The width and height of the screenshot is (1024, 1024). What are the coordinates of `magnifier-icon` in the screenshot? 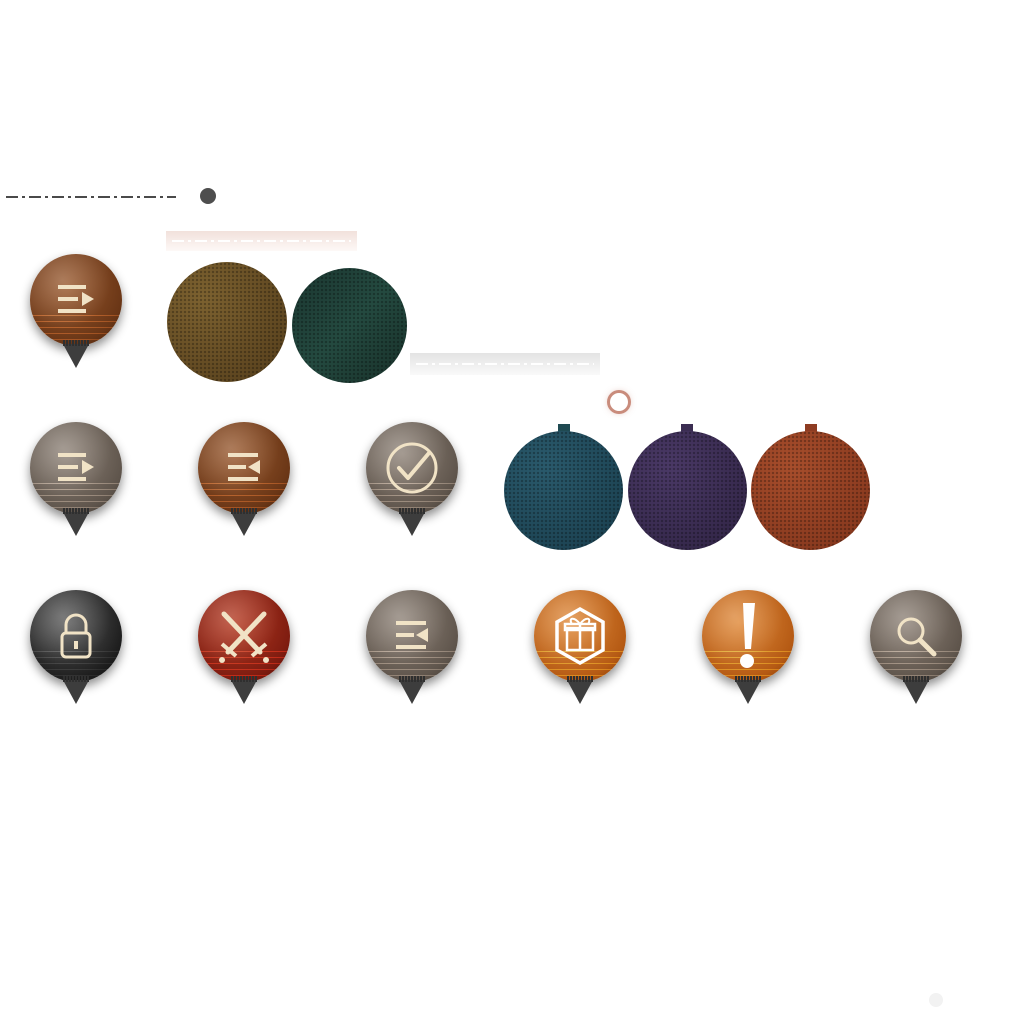 It's located at (917, 637).